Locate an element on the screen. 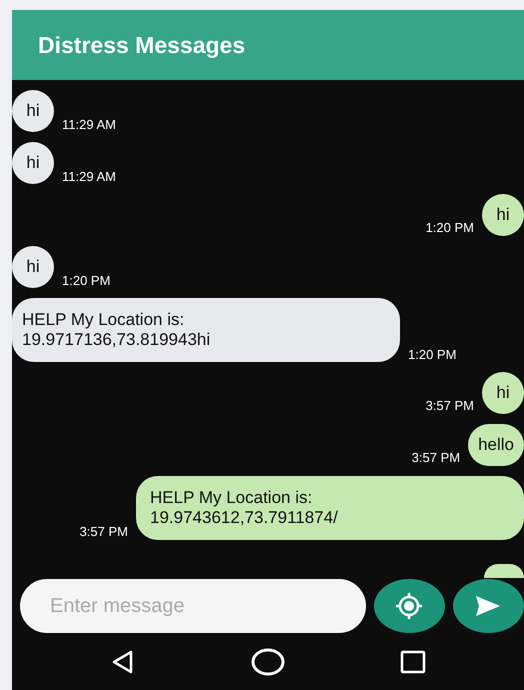 The image size is (524, 690). message-bubble: HELP My Location is: 19.9717136,73.819943hi is located at coordinates (206, 330).